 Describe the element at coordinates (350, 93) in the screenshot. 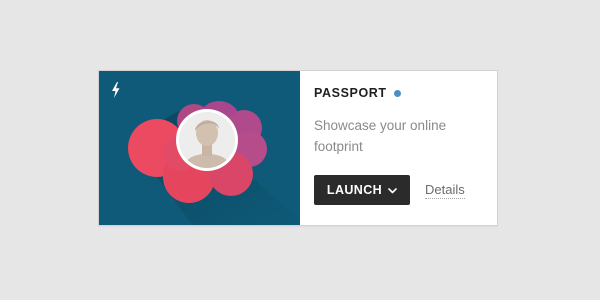

I see `card-title: PASSPORT` at that location.